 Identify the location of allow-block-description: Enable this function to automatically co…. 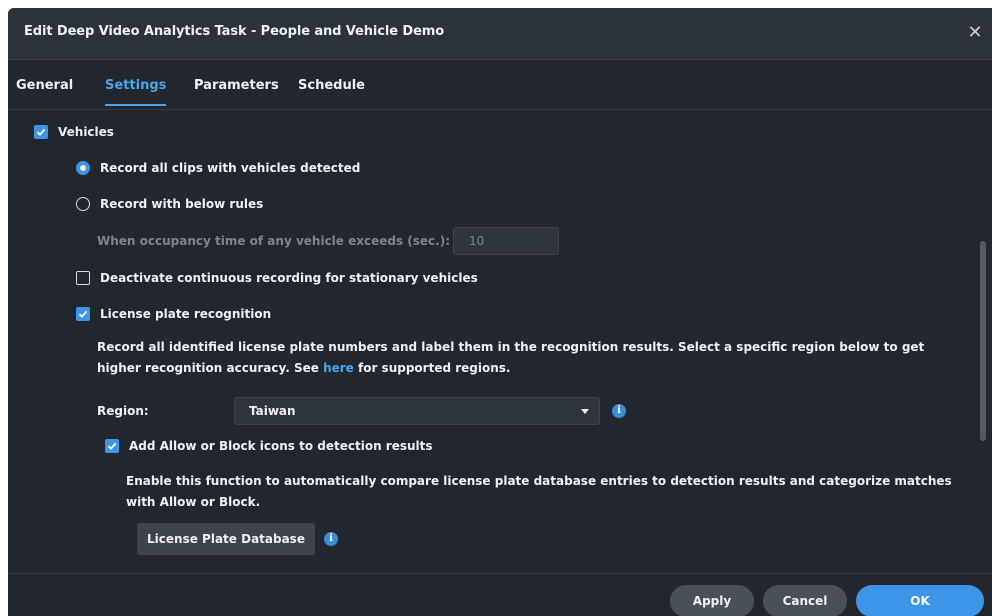
(539, 491).